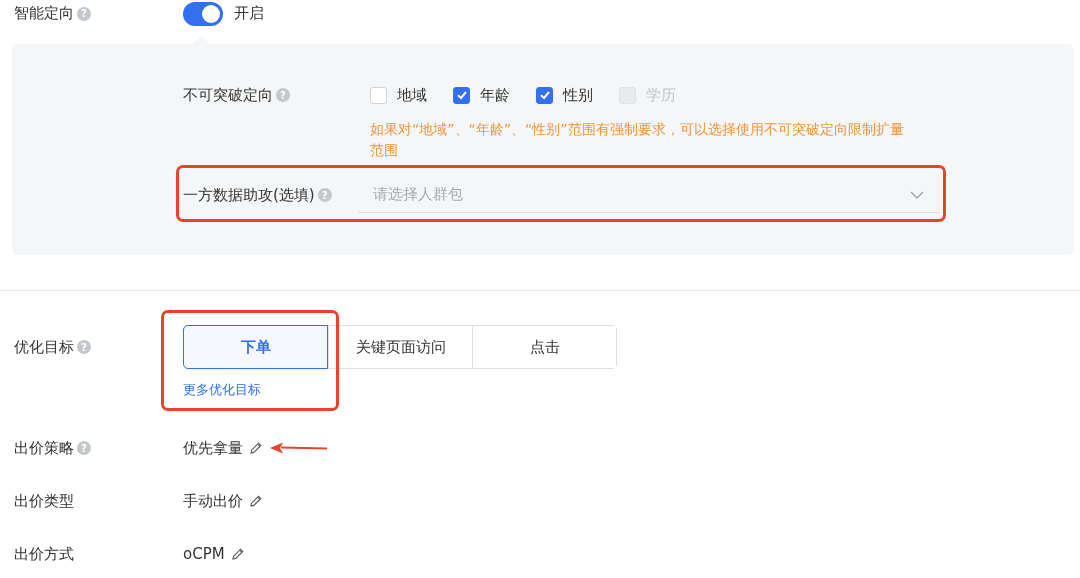  Describe the element at coordinates (495, 95) in the screenshot. I see `checkbox-label: 年龄` at that location.